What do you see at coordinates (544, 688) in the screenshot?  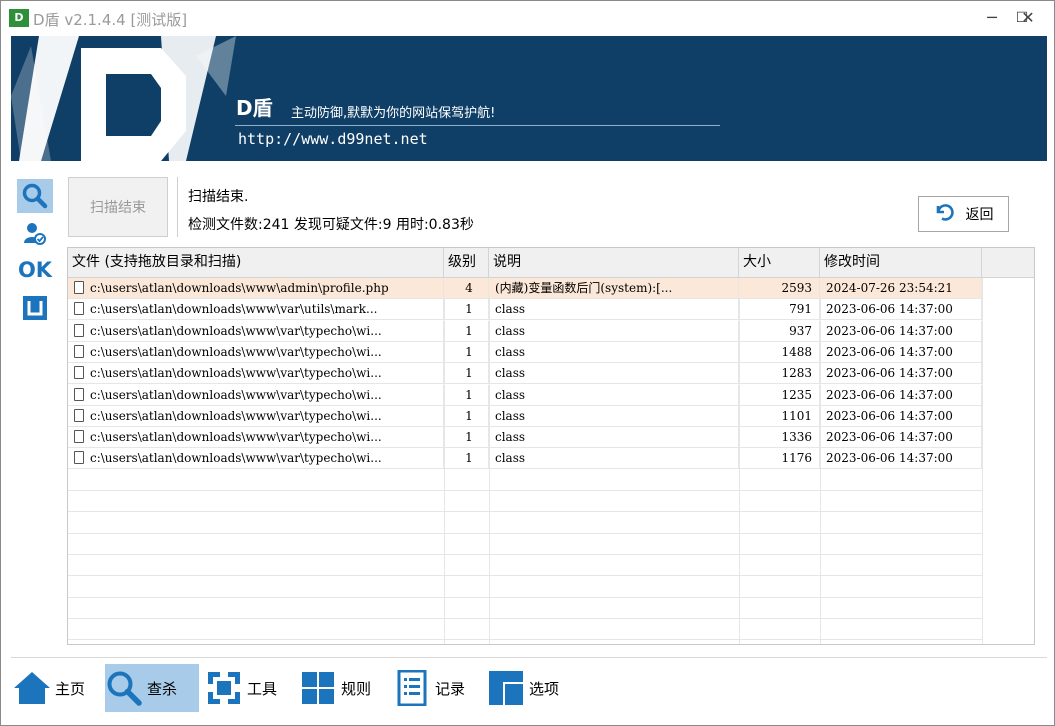 I see `nav-label: 选项` at bounding box center [544, 688].